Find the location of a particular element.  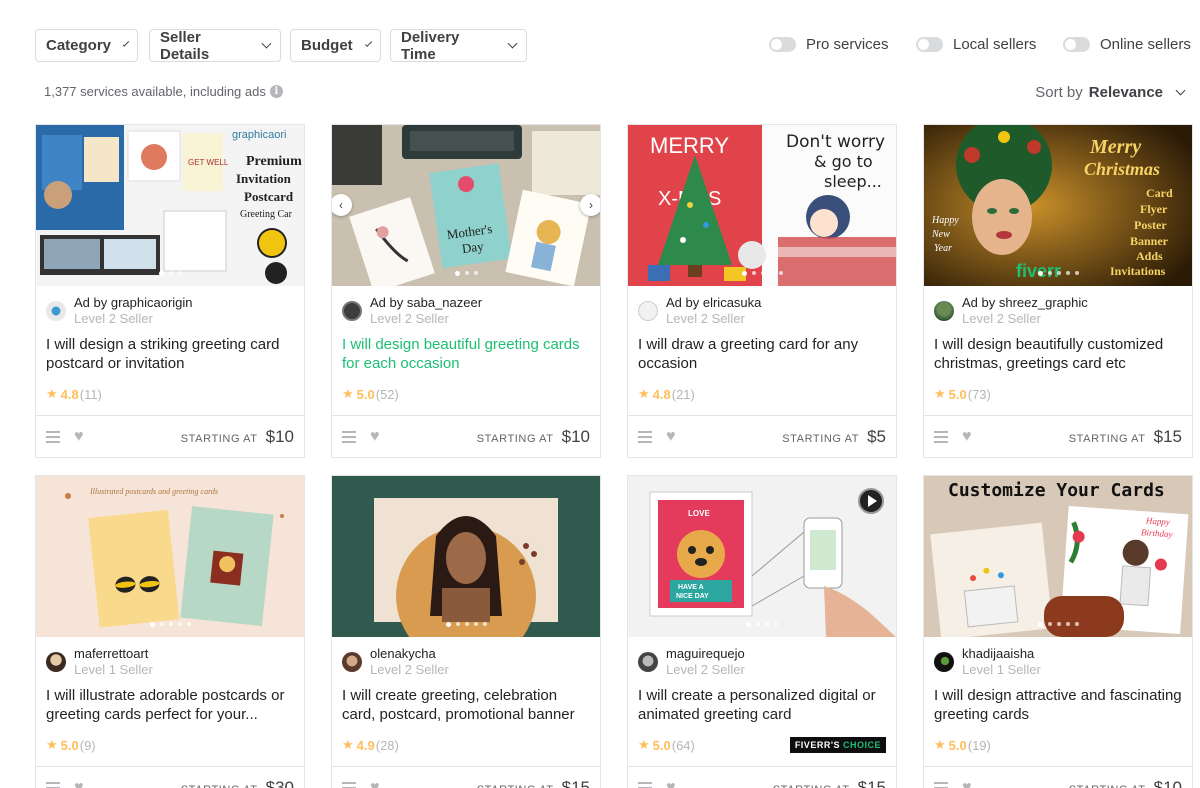

local-sellers-toggle: Local sellers is located at coordinates (976, 44).